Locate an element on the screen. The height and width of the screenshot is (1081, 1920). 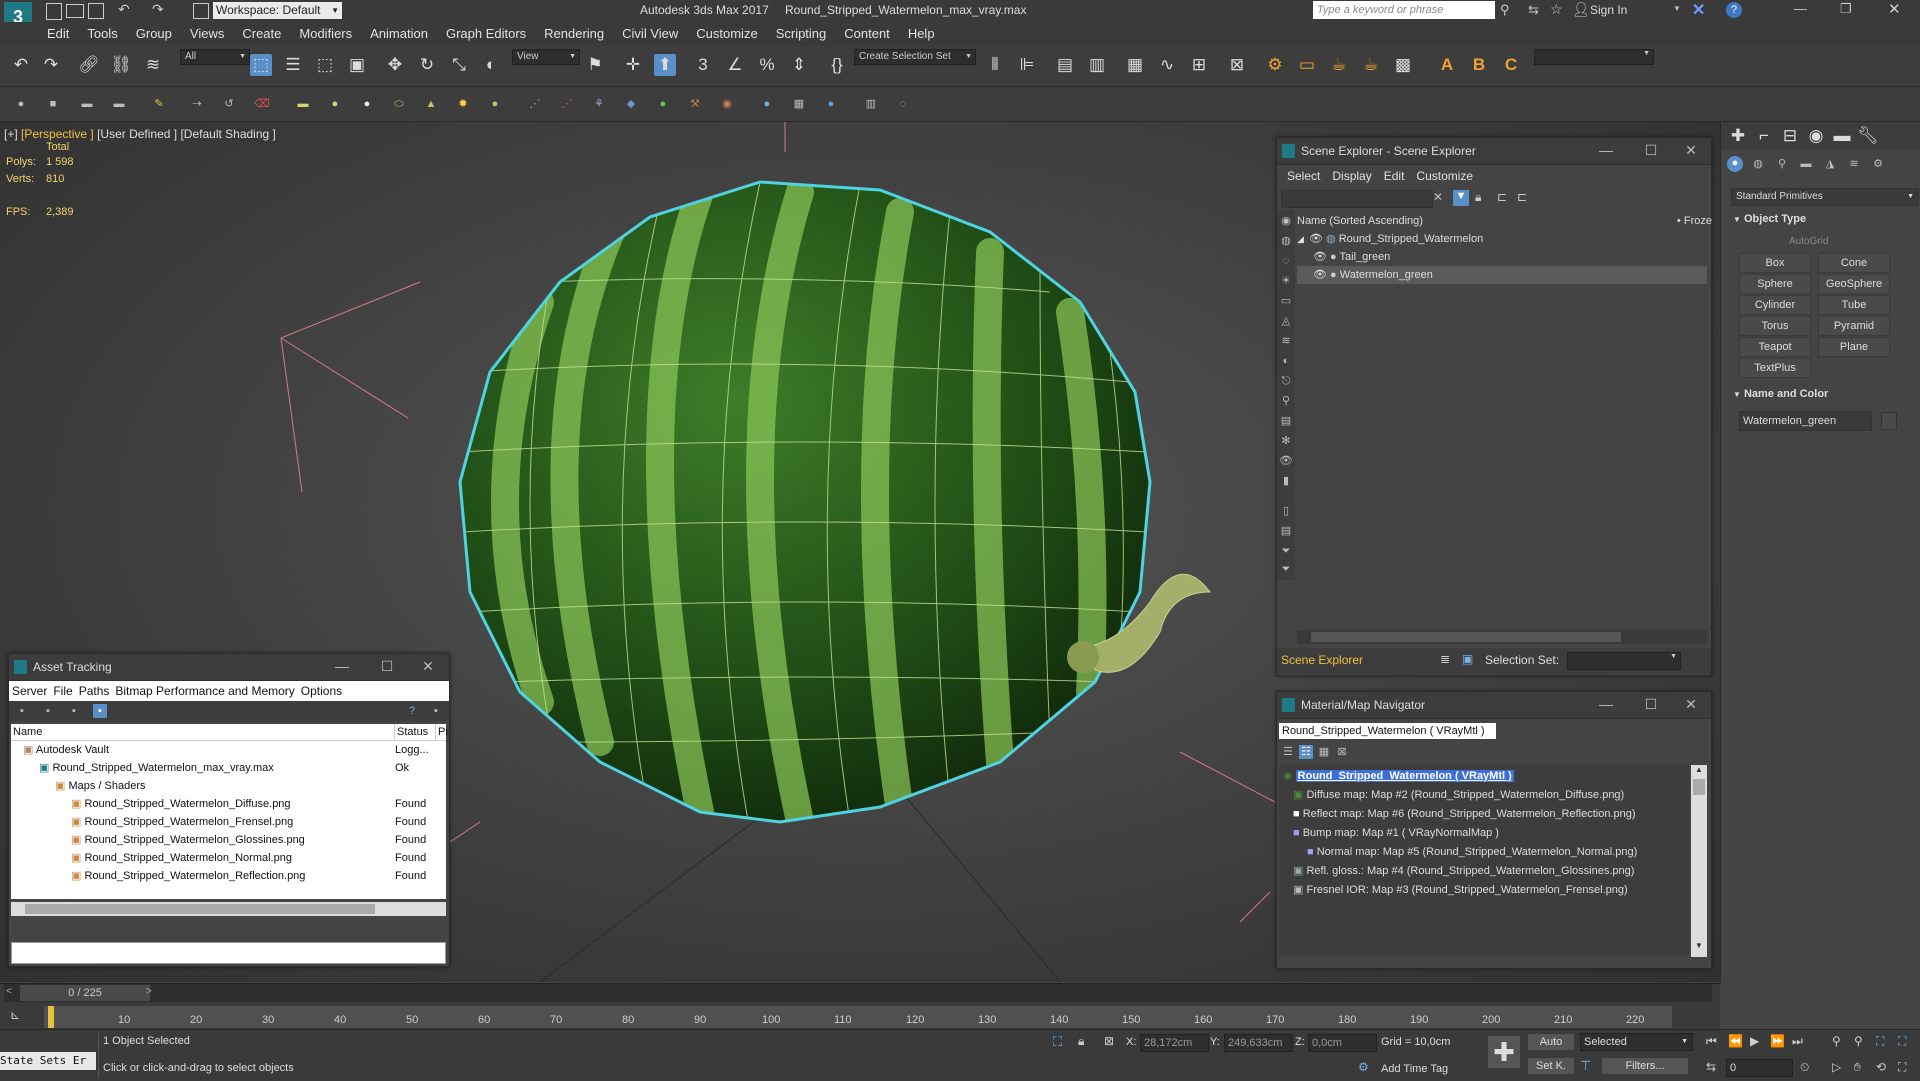
autogrid-checkbox: AutoGrid is located at coordinates (1808, 241).